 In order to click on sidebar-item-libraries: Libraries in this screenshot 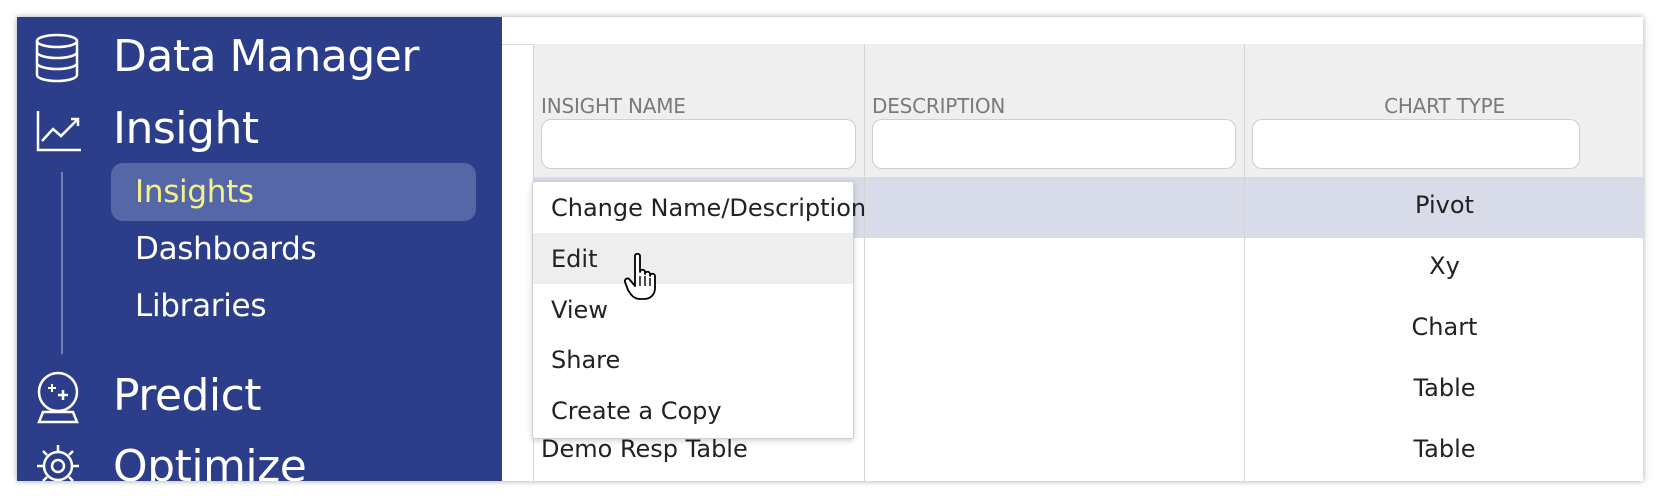, I will do `click(293, 306)`.